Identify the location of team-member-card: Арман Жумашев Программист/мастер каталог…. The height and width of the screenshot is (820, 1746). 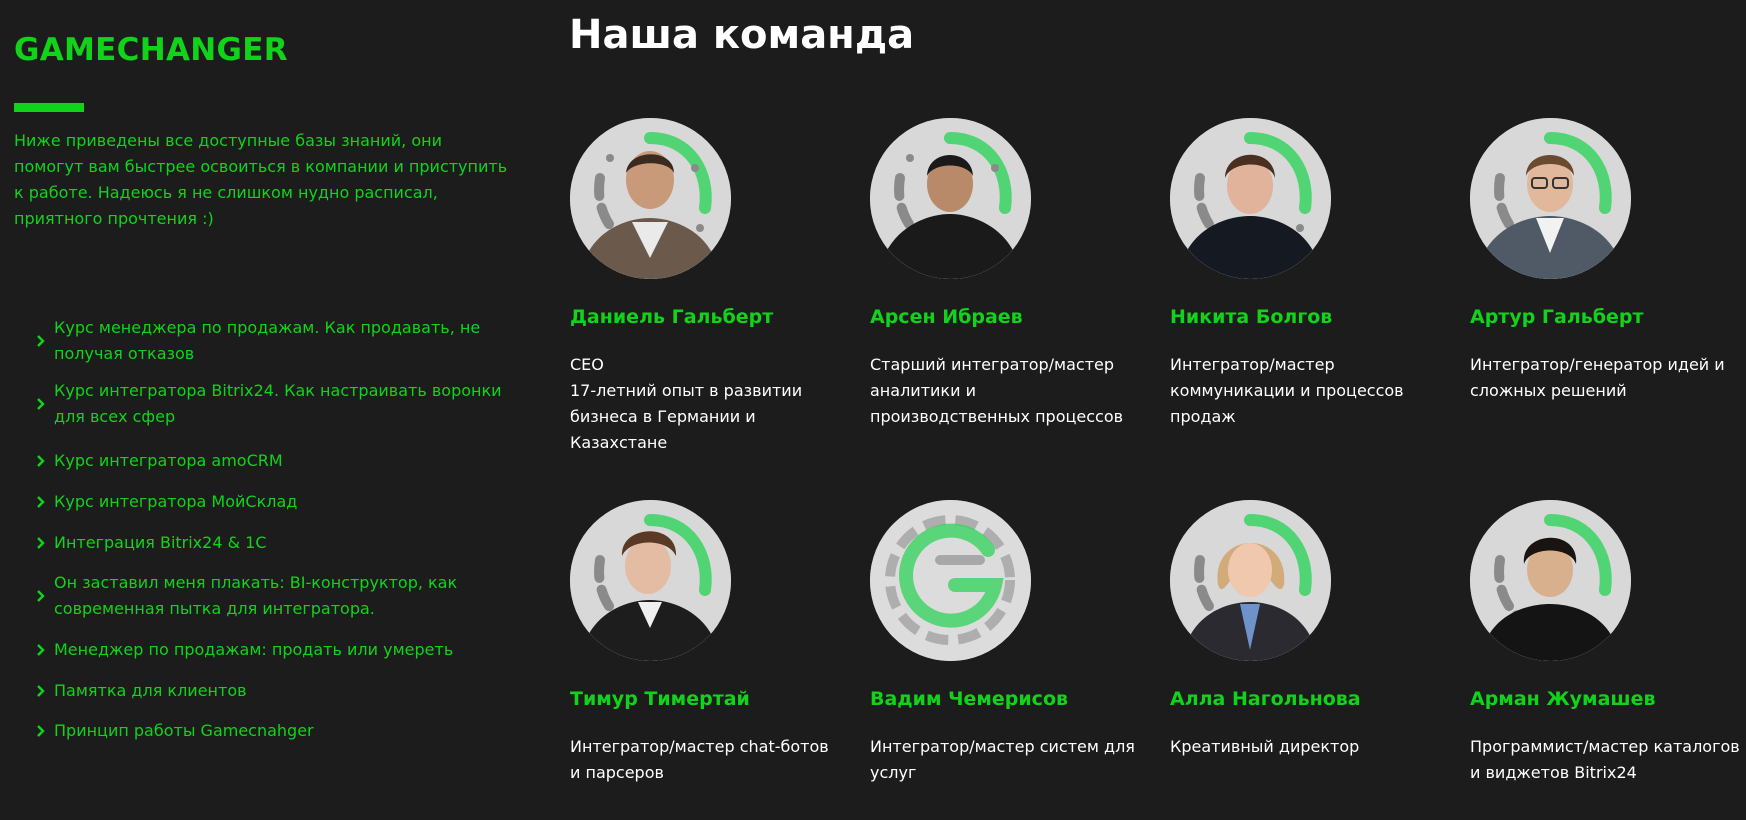
(1605, 641).